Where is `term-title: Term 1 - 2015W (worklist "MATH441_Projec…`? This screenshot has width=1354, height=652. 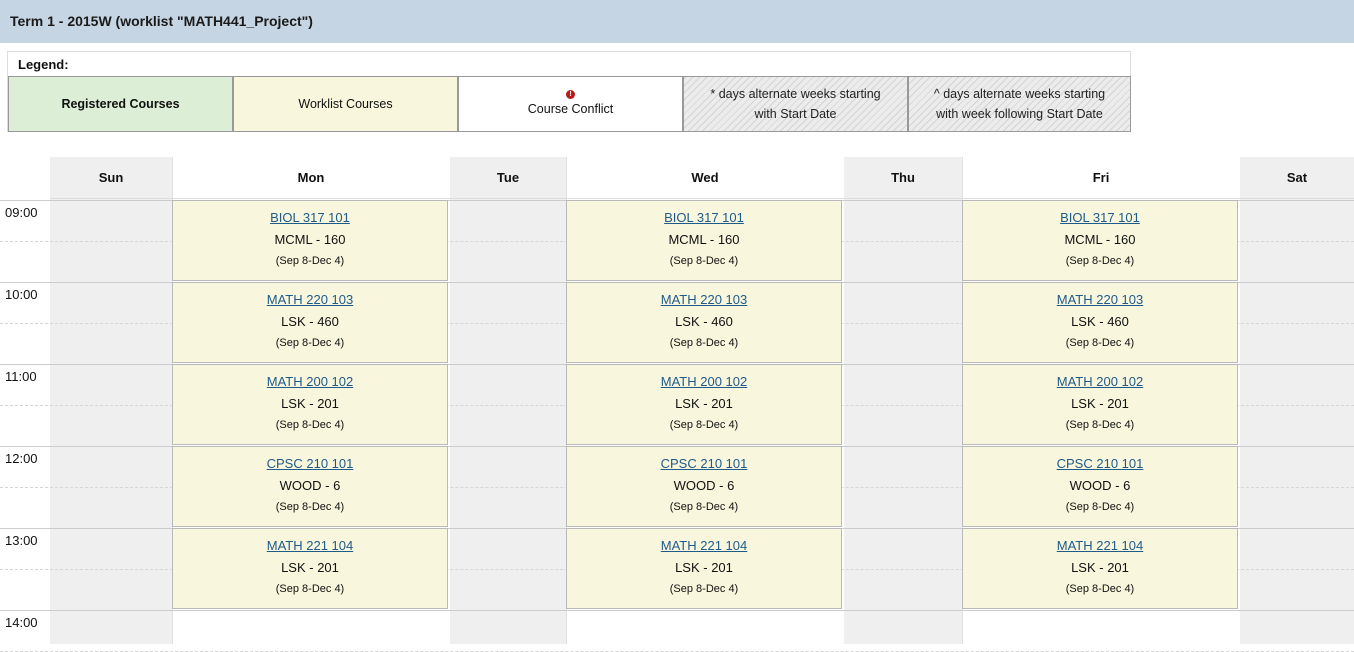 term-title: Term 1 - 2015W (worklist "MATH441_Projec… is located at coordinates (161, 21).